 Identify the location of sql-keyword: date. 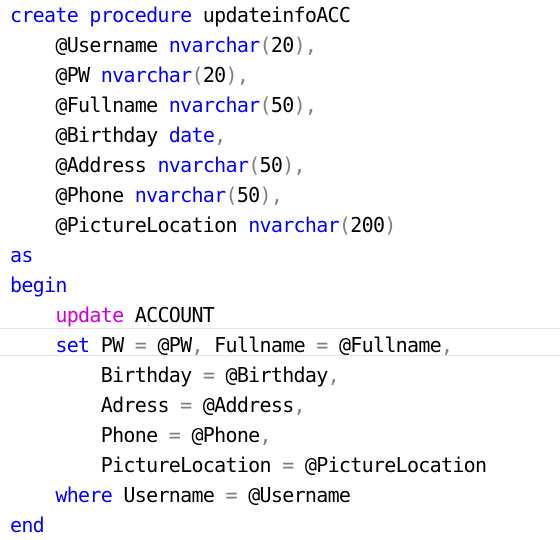
(191, 135).